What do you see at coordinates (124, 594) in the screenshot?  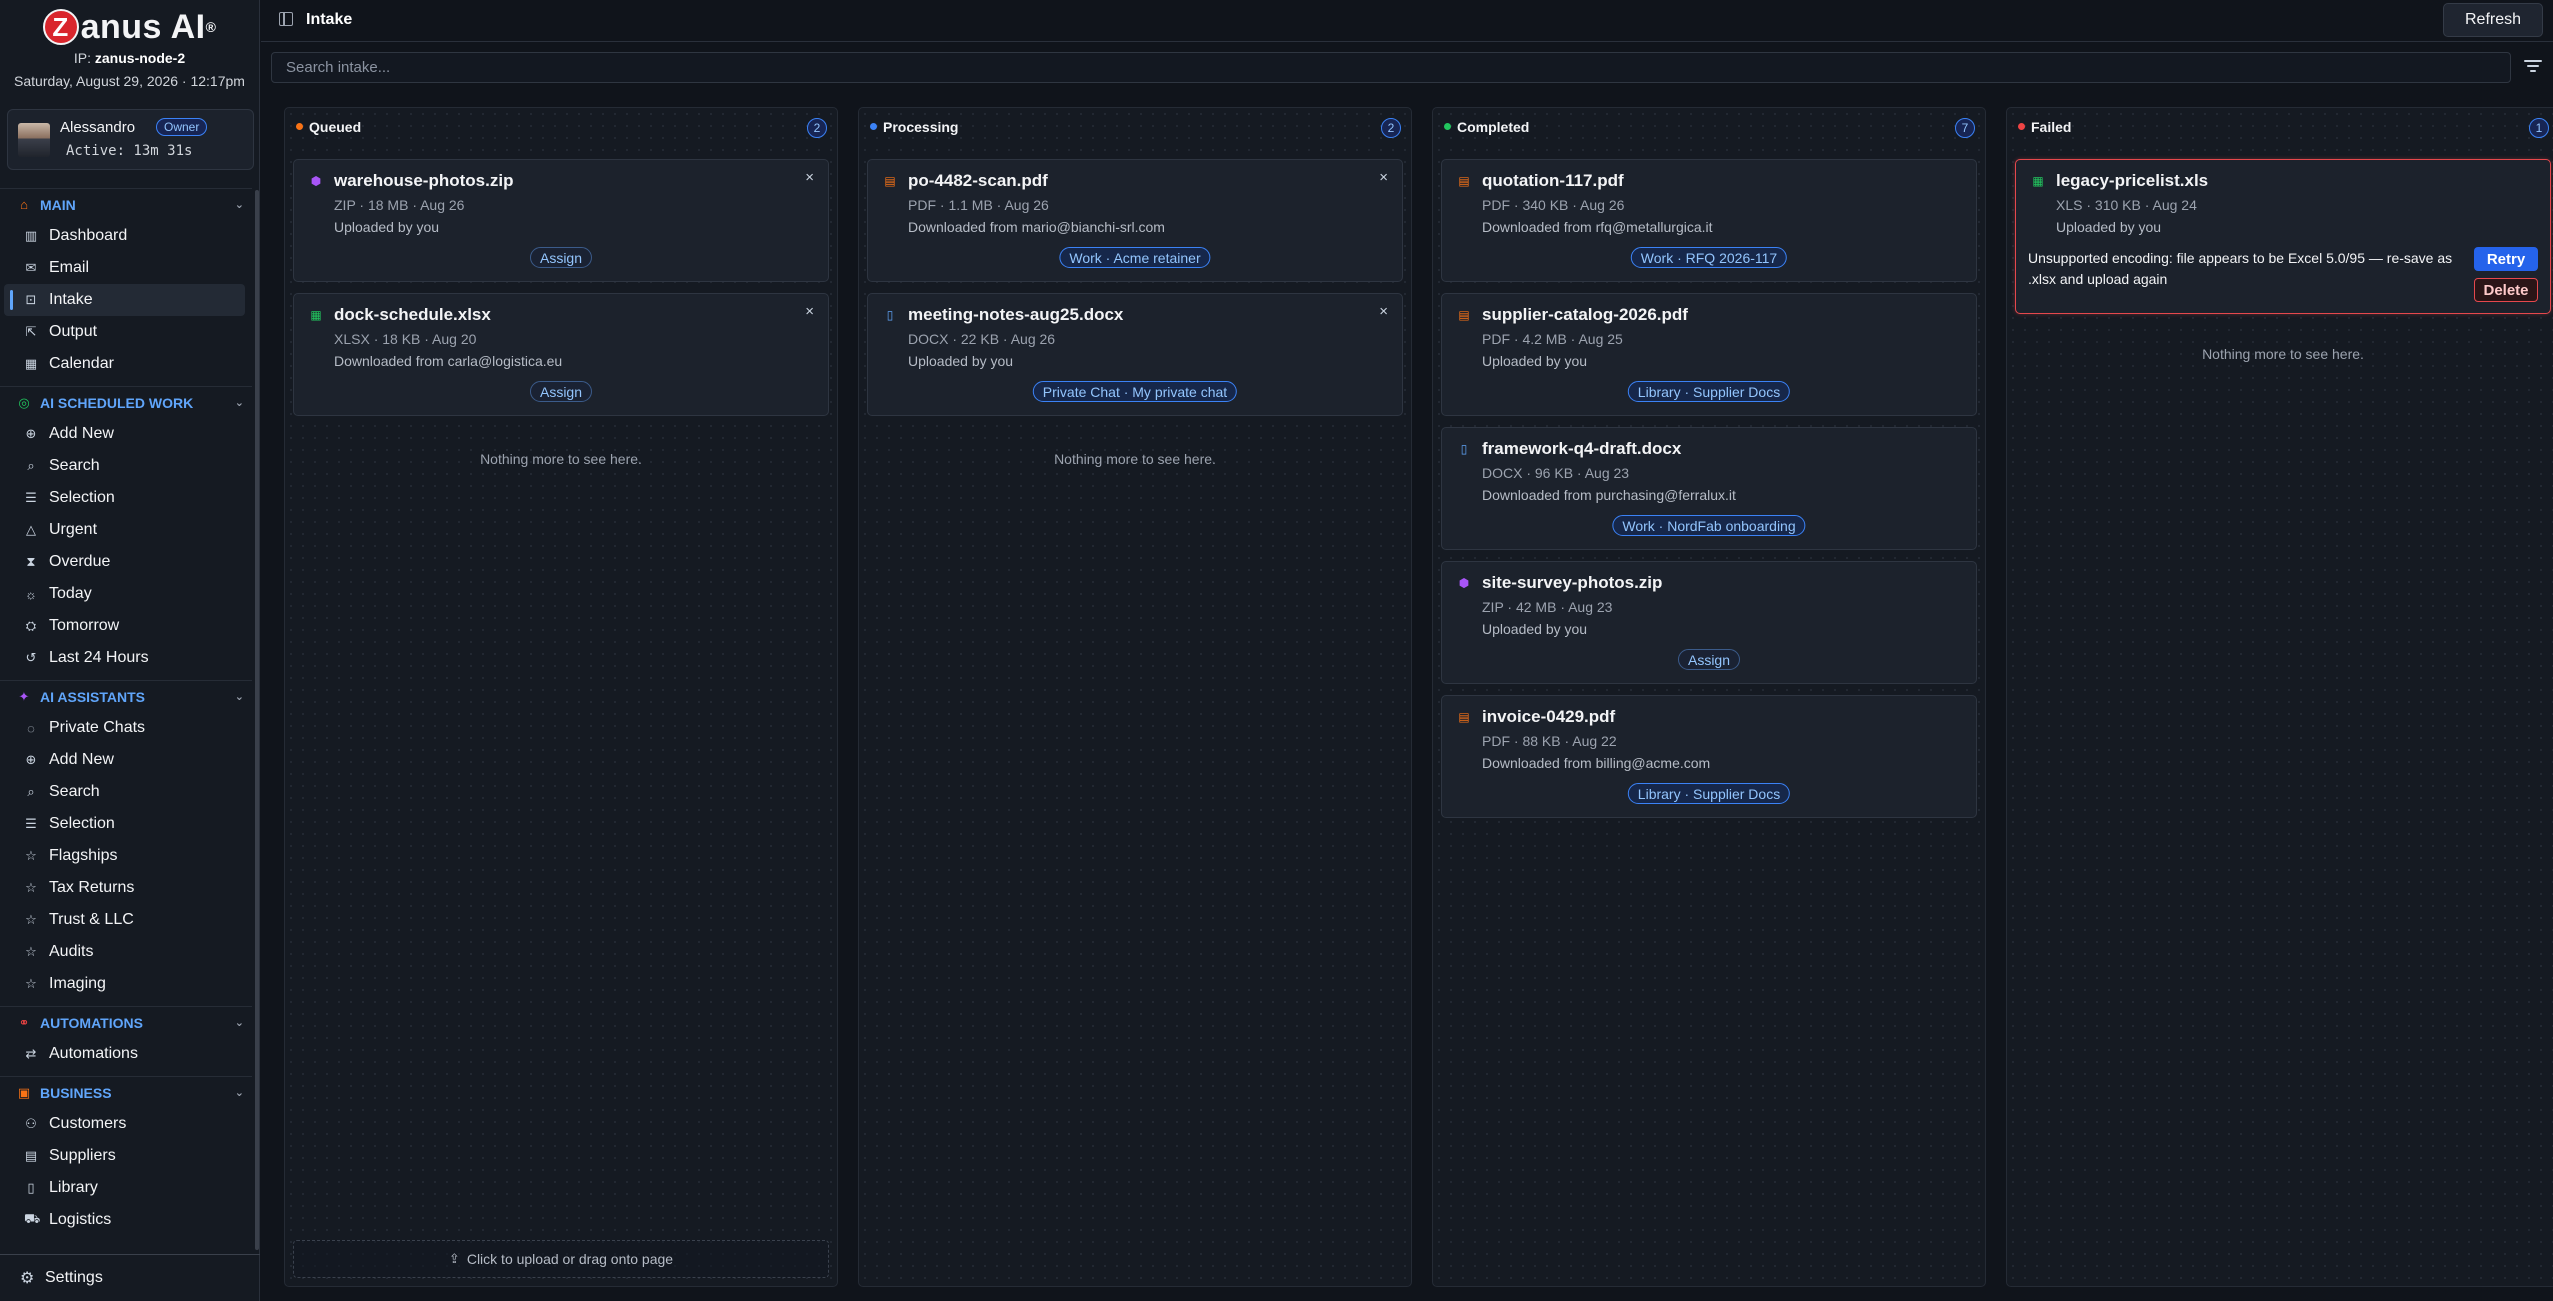 I see `sidebar-item-today: ☼ Today` at bounding box center [124, 594].